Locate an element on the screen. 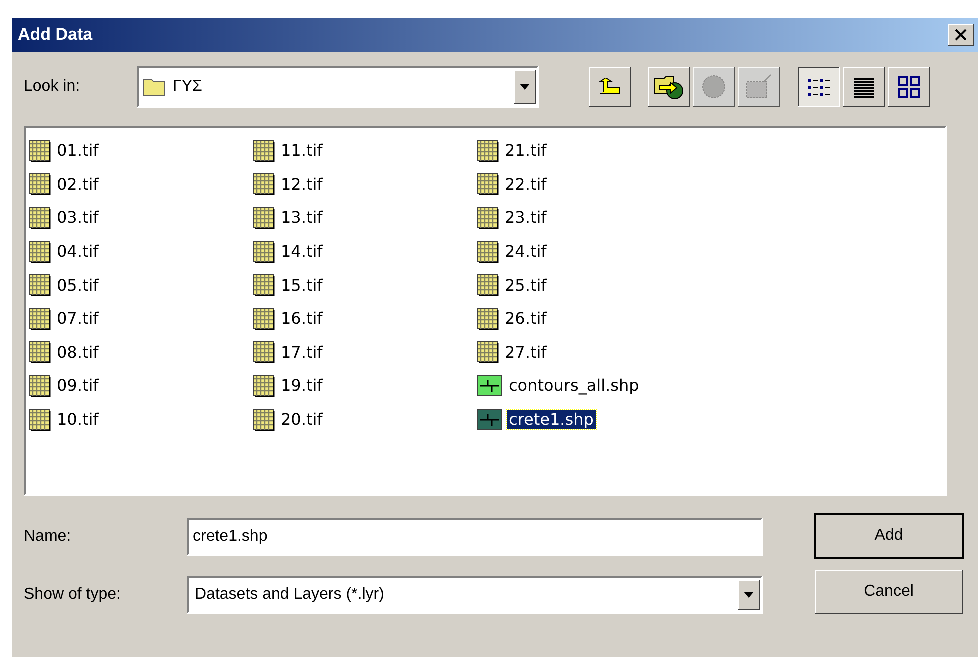  file-item: crete1.shp is located at coordinates (551, 420).